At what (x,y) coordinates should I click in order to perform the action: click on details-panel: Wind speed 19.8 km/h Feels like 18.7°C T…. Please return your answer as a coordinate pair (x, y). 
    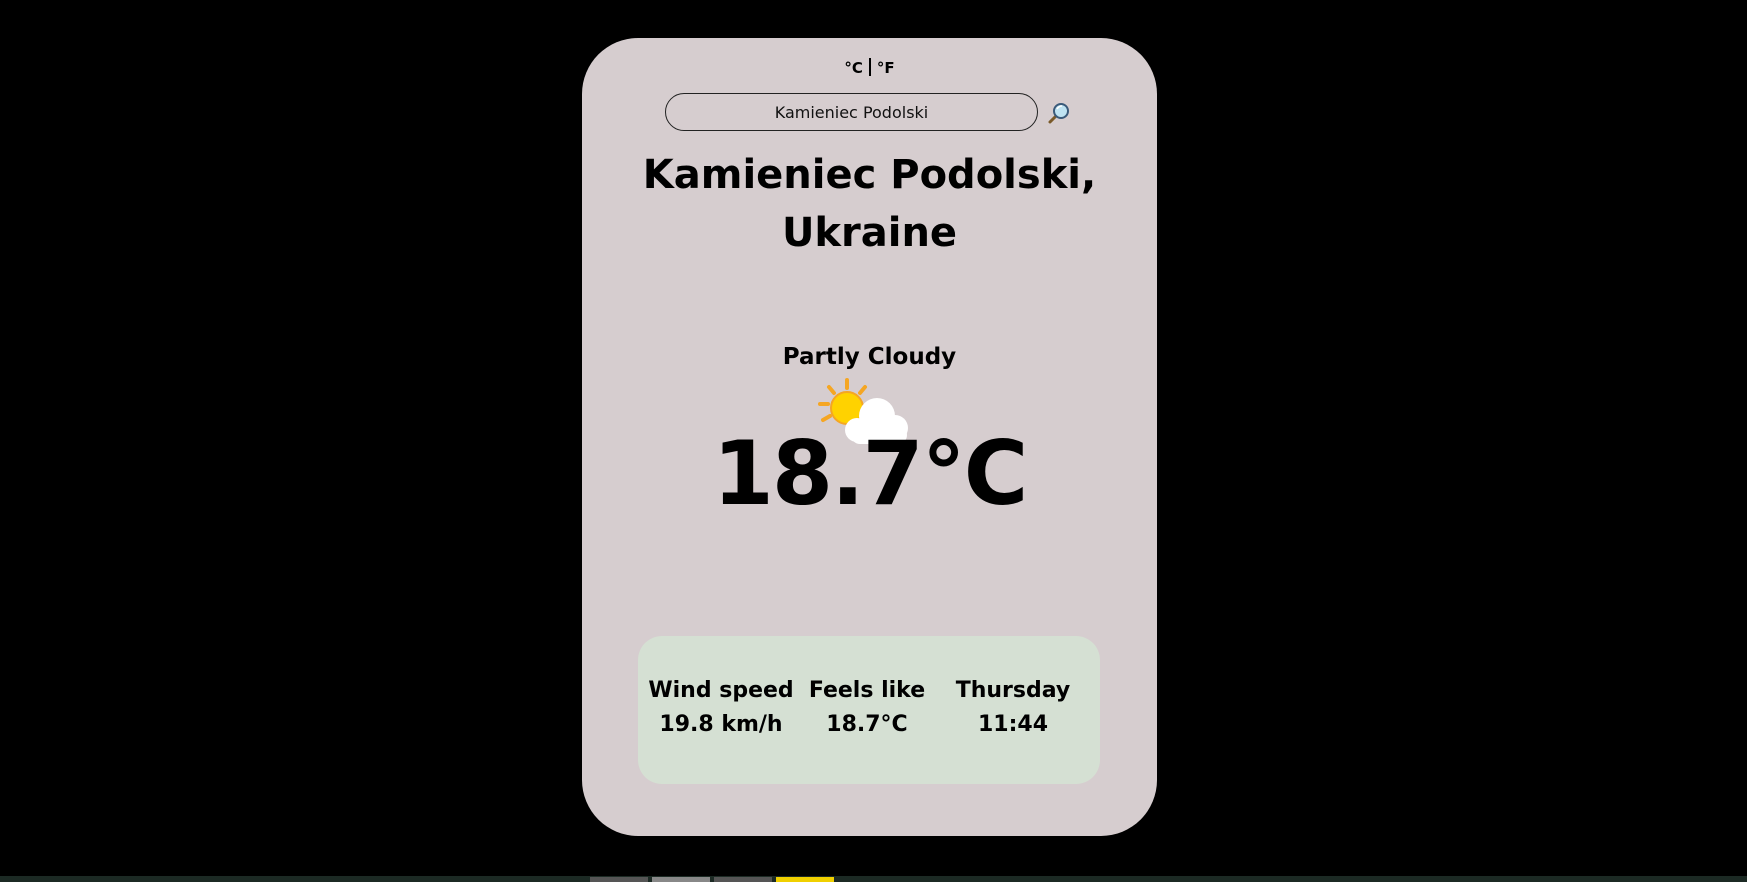
    Looking at the image, I should click on (869, 710).